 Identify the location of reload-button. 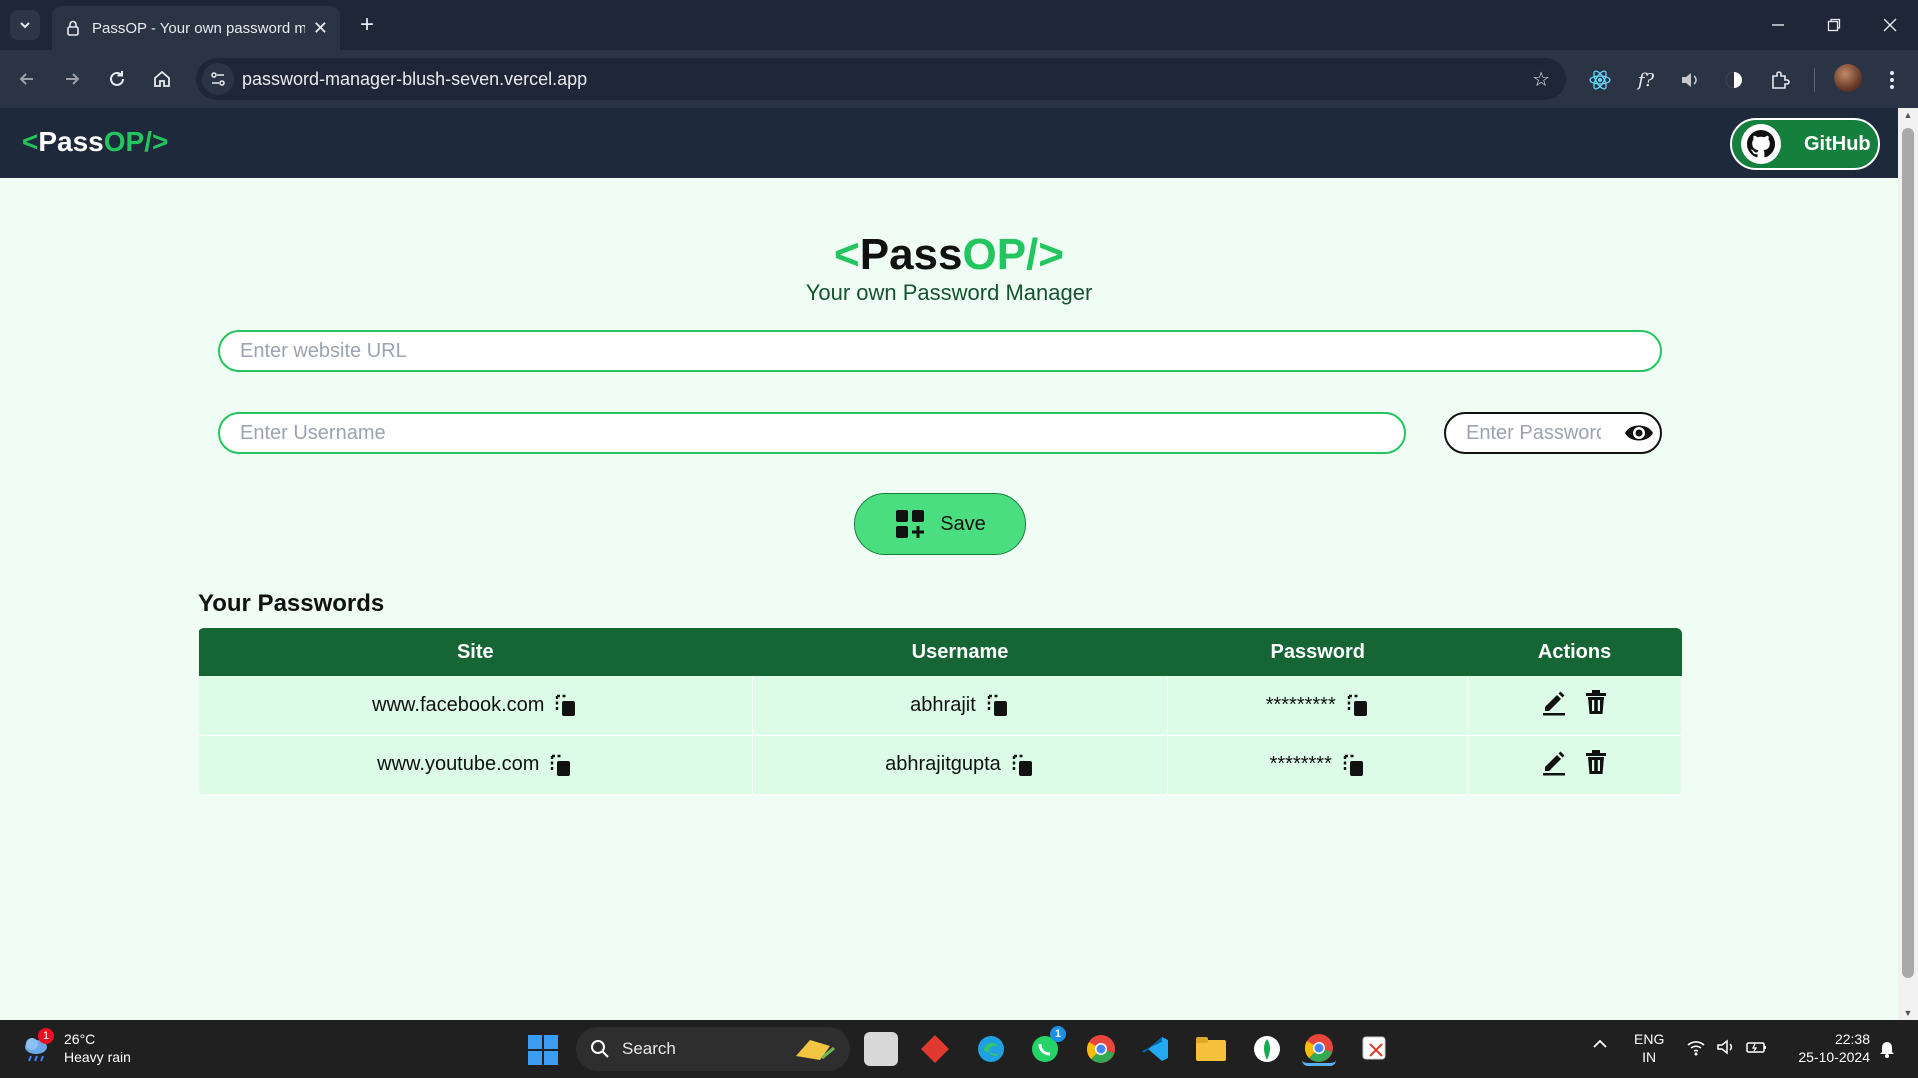
(117, 79).